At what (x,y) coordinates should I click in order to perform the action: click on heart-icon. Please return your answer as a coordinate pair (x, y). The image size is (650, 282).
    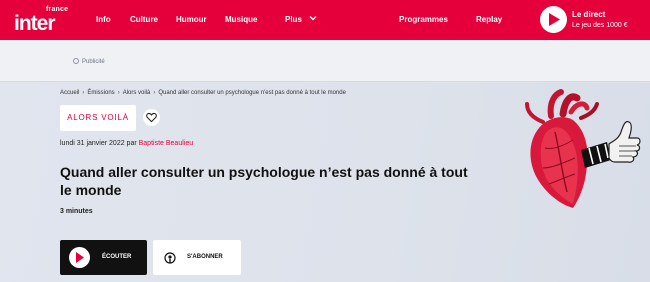
    Looking at the image, I should click on (151, 117).